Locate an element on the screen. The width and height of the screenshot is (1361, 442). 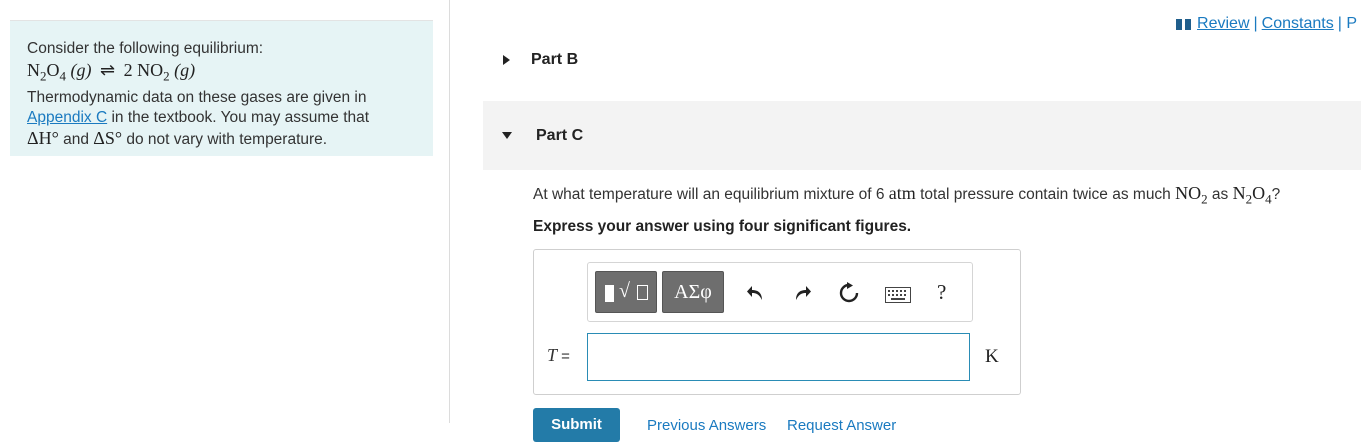
top-links: Review | Constants | P is located at coordinates (1268, 24).